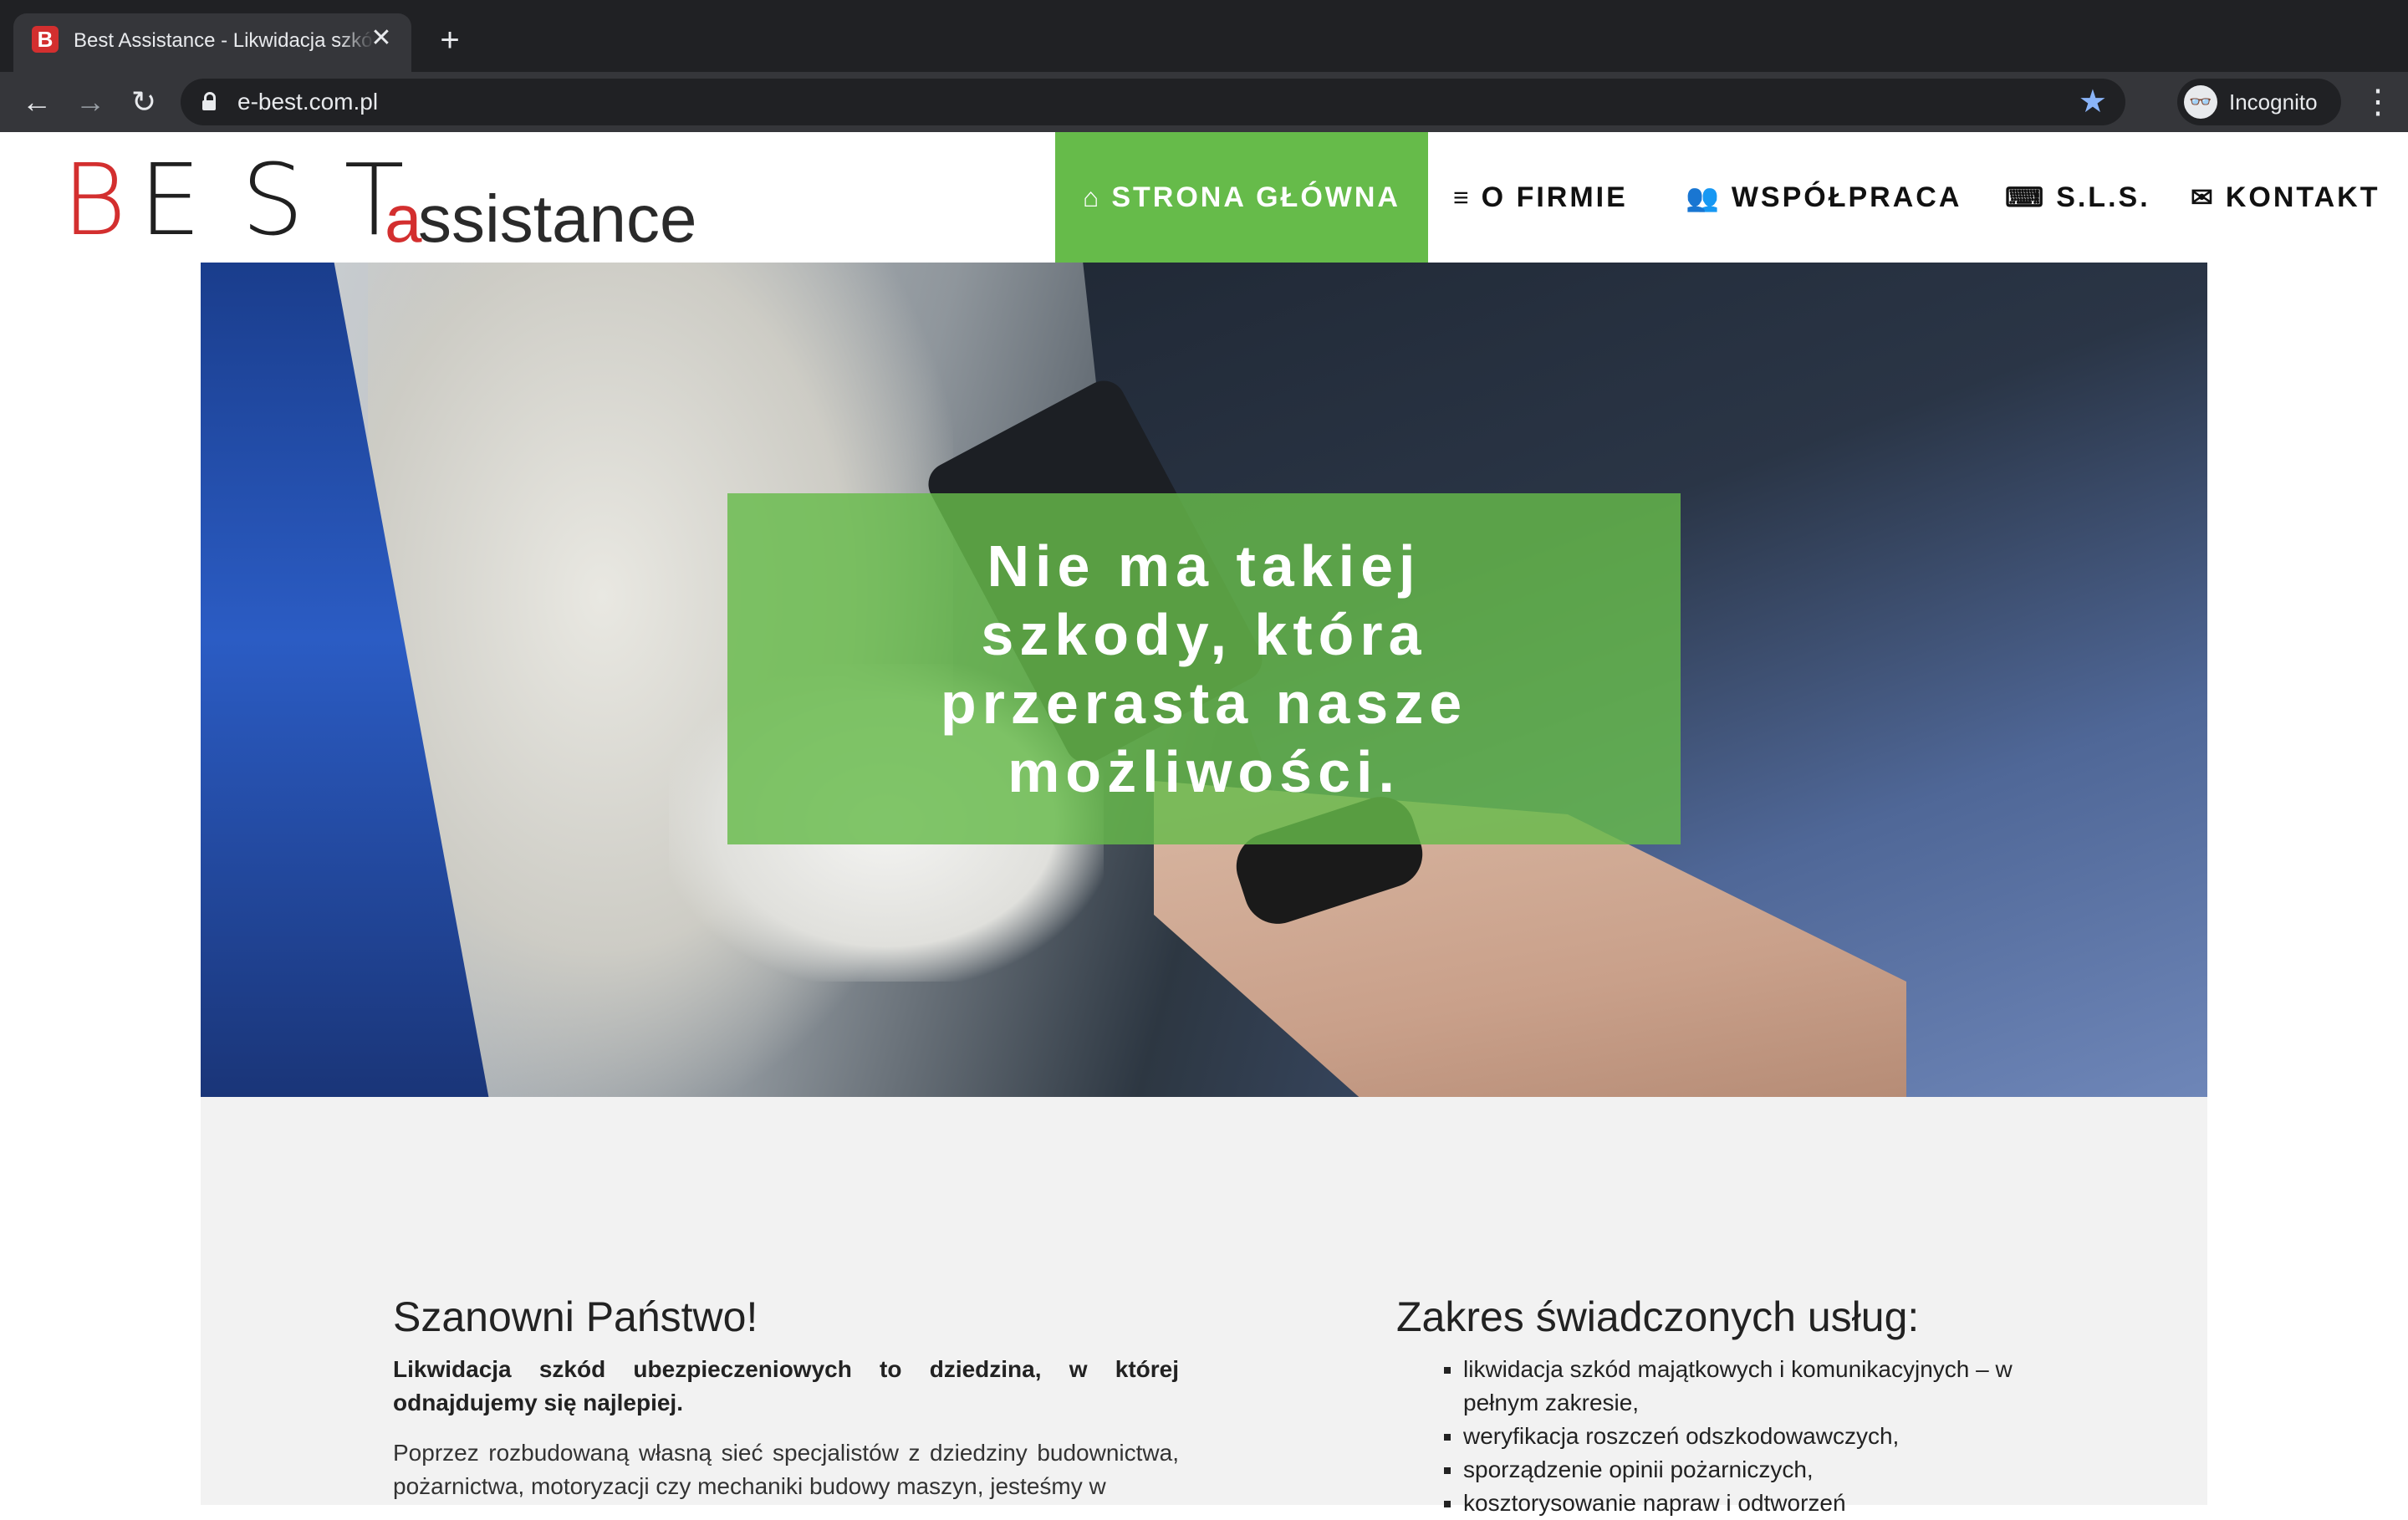 The image size is (2408, 1520). I want to click on incognito-icon: 👓, so click(2200, 102).